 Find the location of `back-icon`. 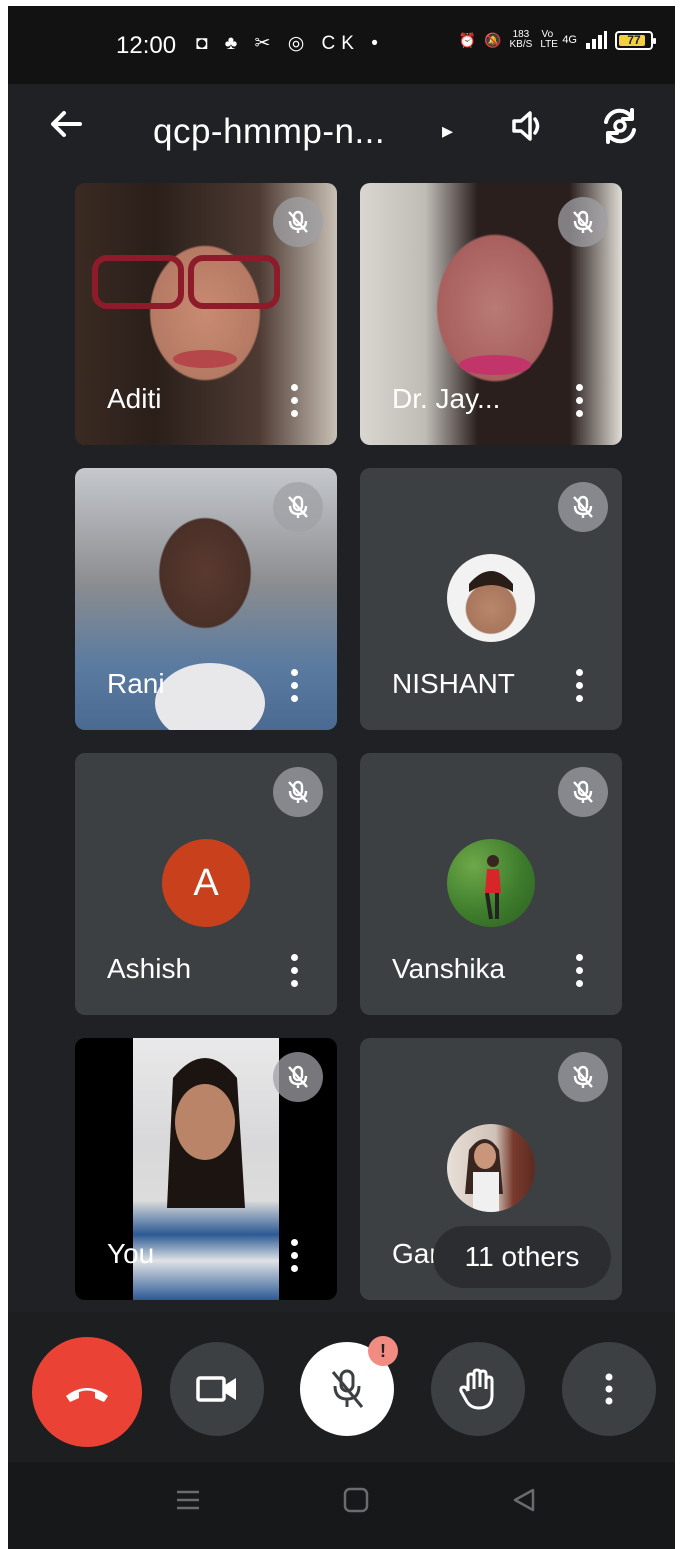

back-icon is located at coordinates (524, 1502).